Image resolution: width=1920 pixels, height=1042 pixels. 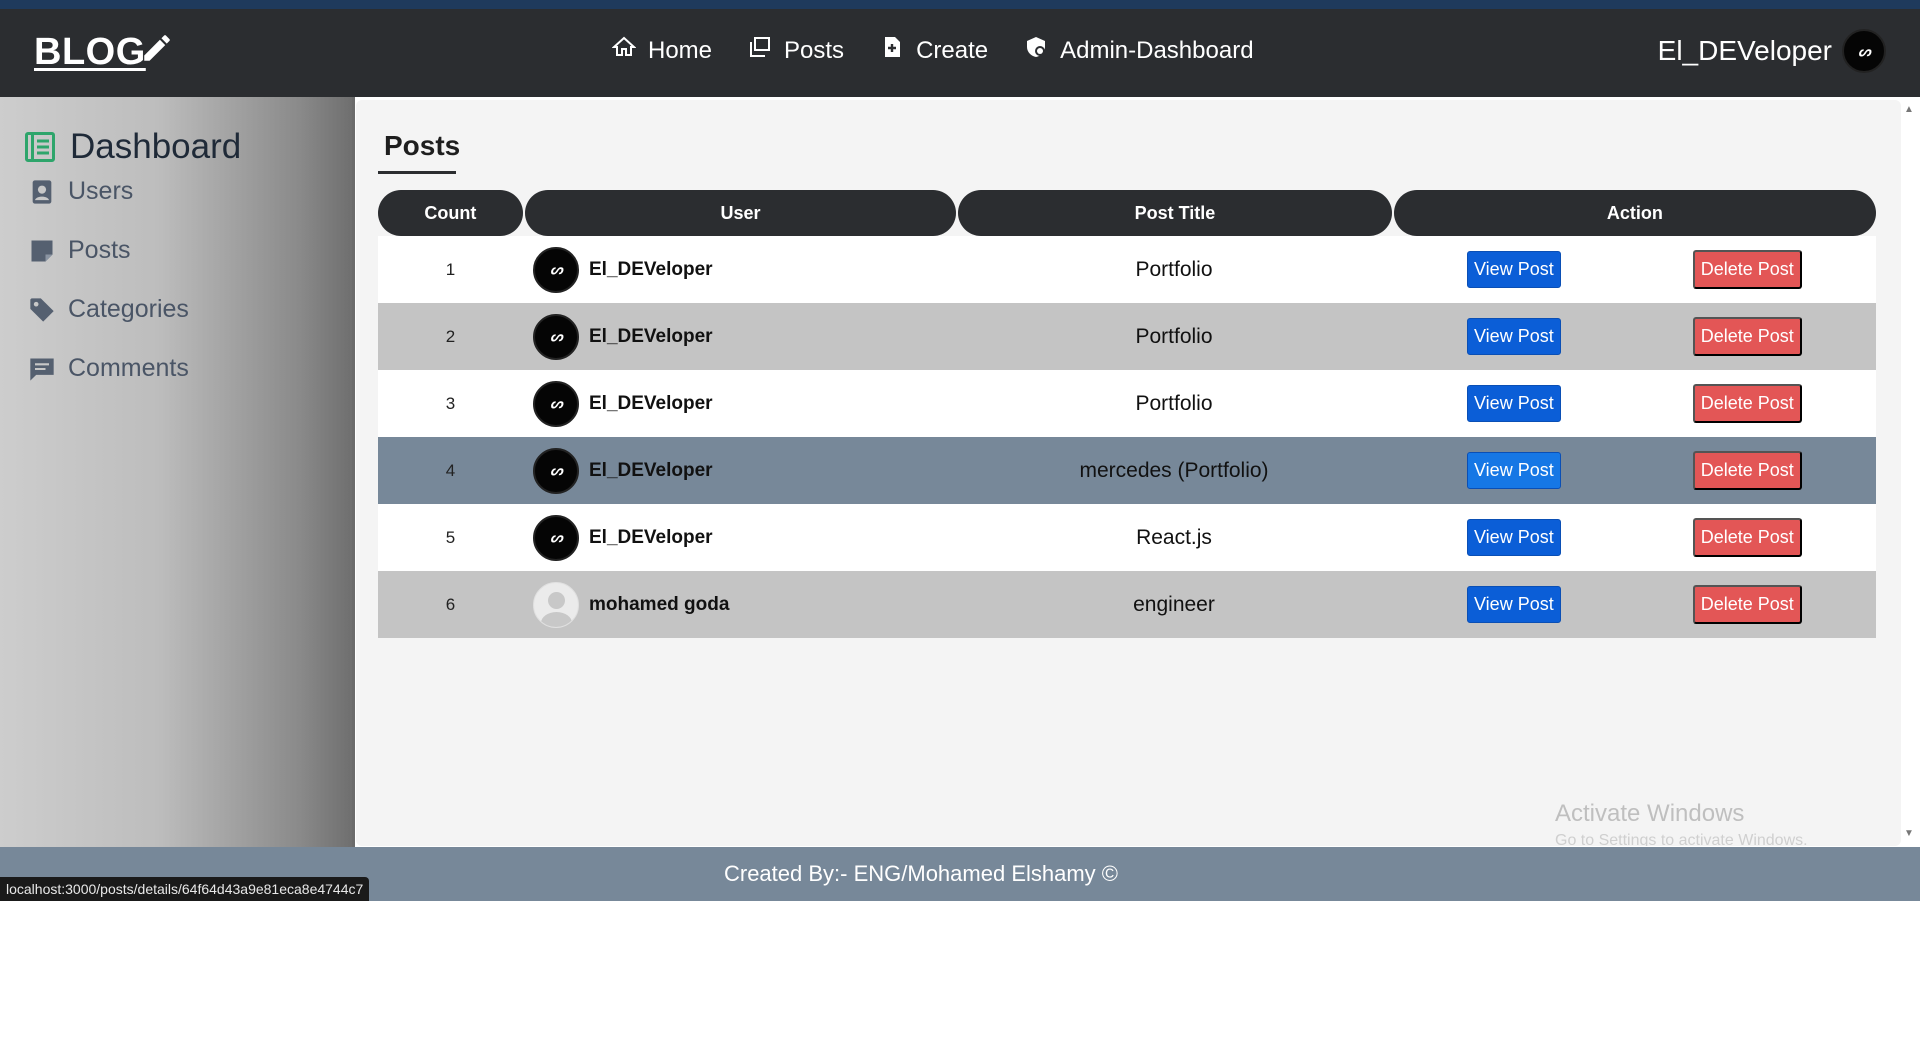 I want to click on nav-create-link: Create, so click(x=934, y=51).